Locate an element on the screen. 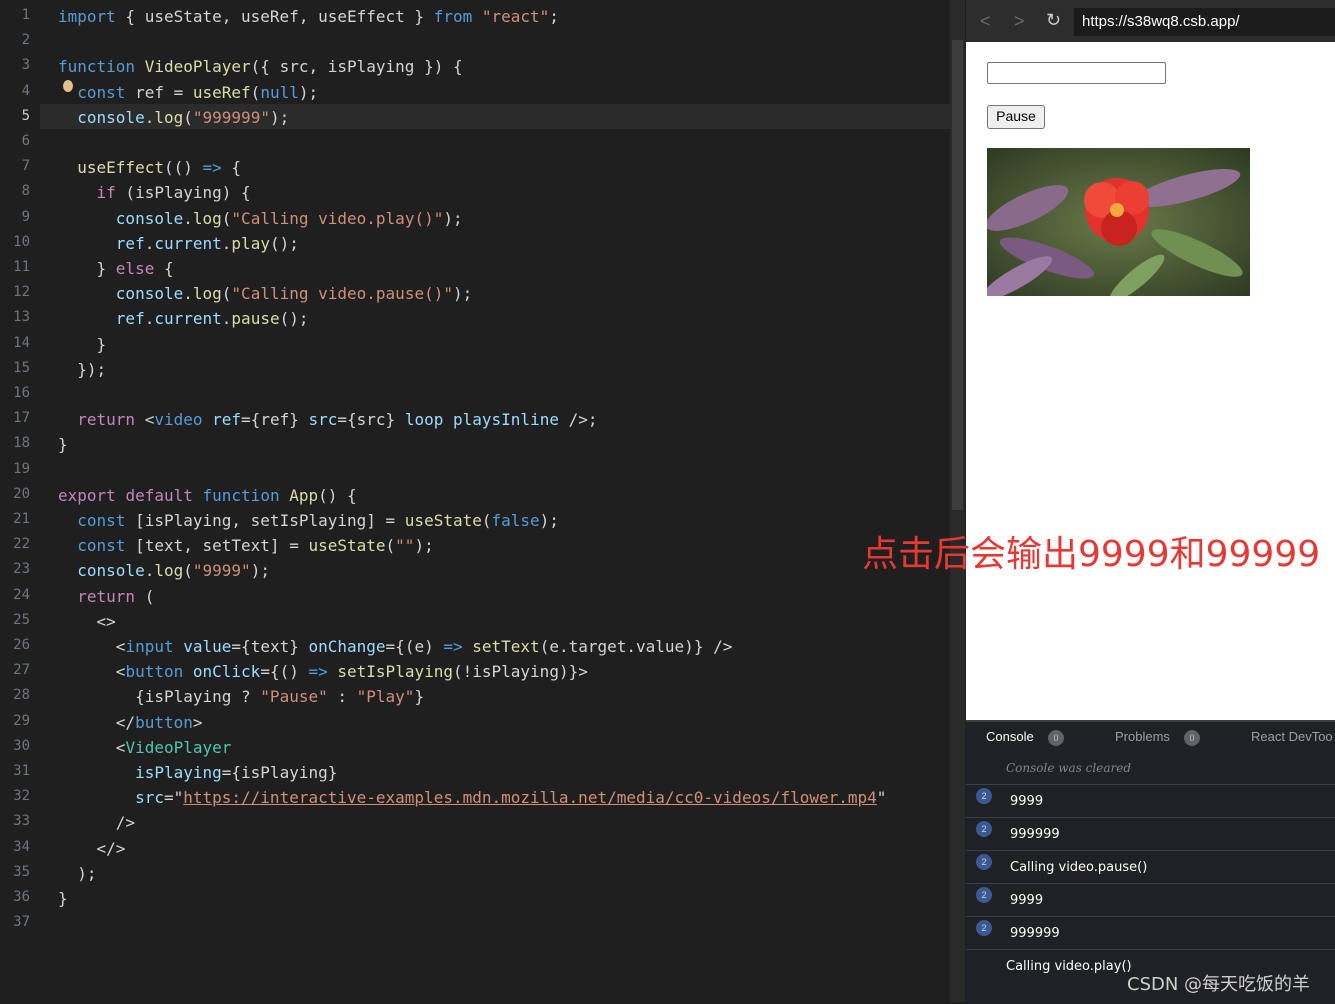 This screenshot has height=1004, width=1335. code-line: <VideoPlayer is located at coordinates (145, 747).